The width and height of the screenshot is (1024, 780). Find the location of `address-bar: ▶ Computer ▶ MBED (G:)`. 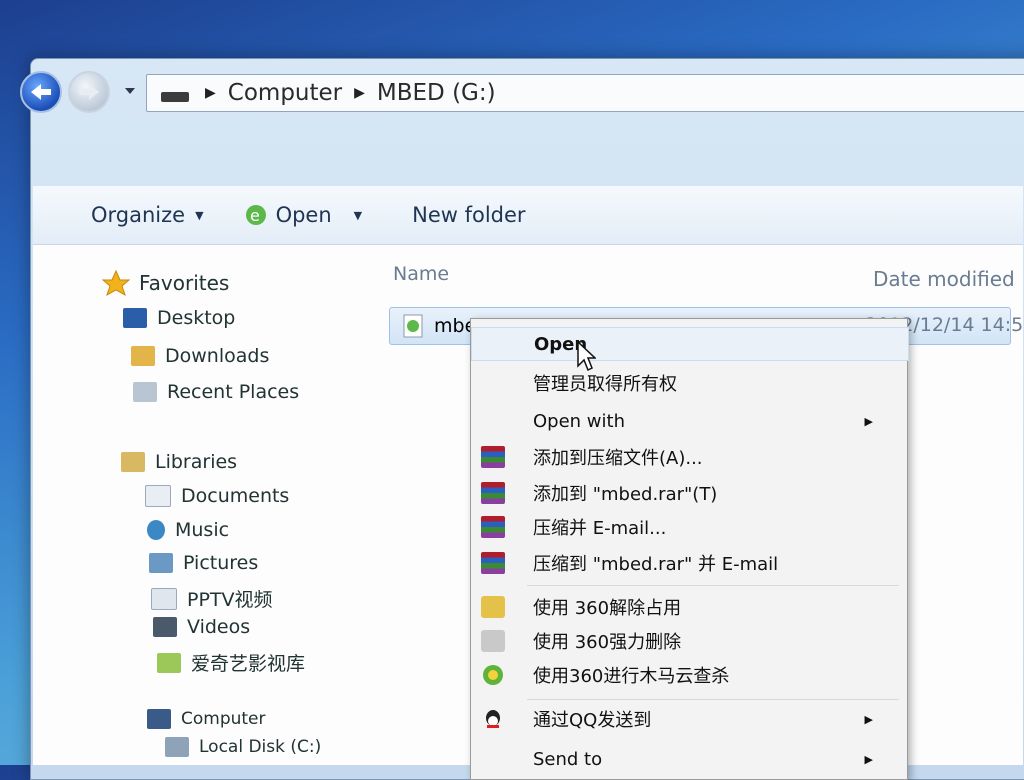

address-bar: ▶ Computer ▶ MBED (G:) is located at coordinates (585, 93).